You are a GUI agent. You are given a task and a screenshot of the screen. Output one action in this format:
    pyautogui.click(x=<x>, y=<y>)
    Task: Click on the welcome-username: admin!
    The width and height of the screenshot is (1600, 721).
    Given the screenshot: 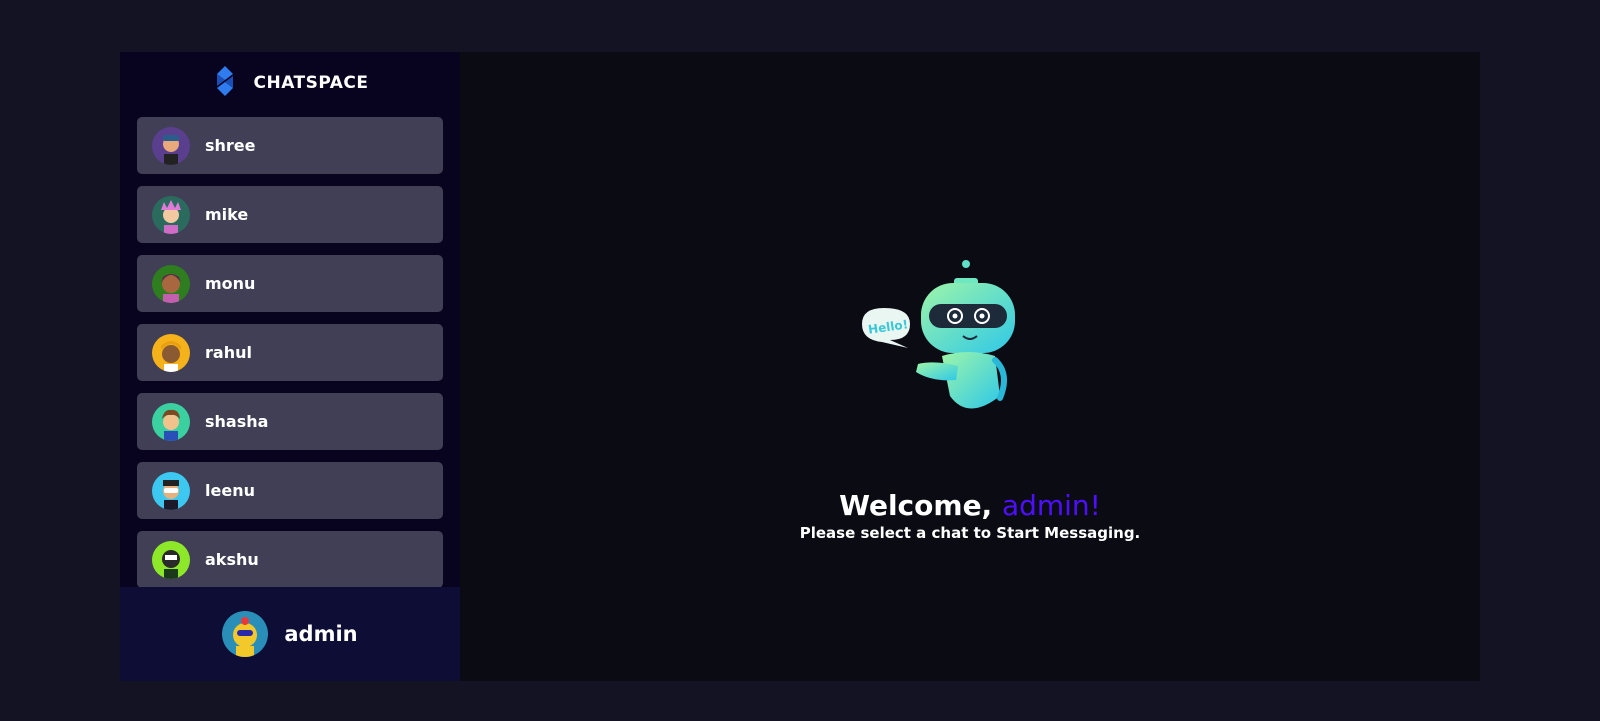 What is the action you would take?
    pyautogui.click(x=1051, y=505)
    